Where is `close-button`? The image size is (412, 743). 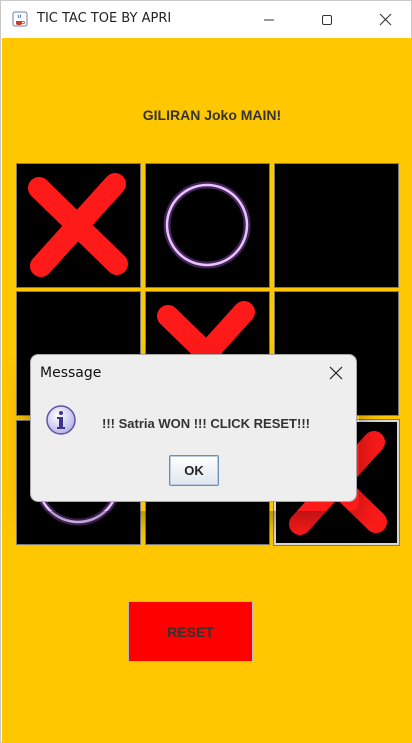 close-button is located at coordinates (384, 19).